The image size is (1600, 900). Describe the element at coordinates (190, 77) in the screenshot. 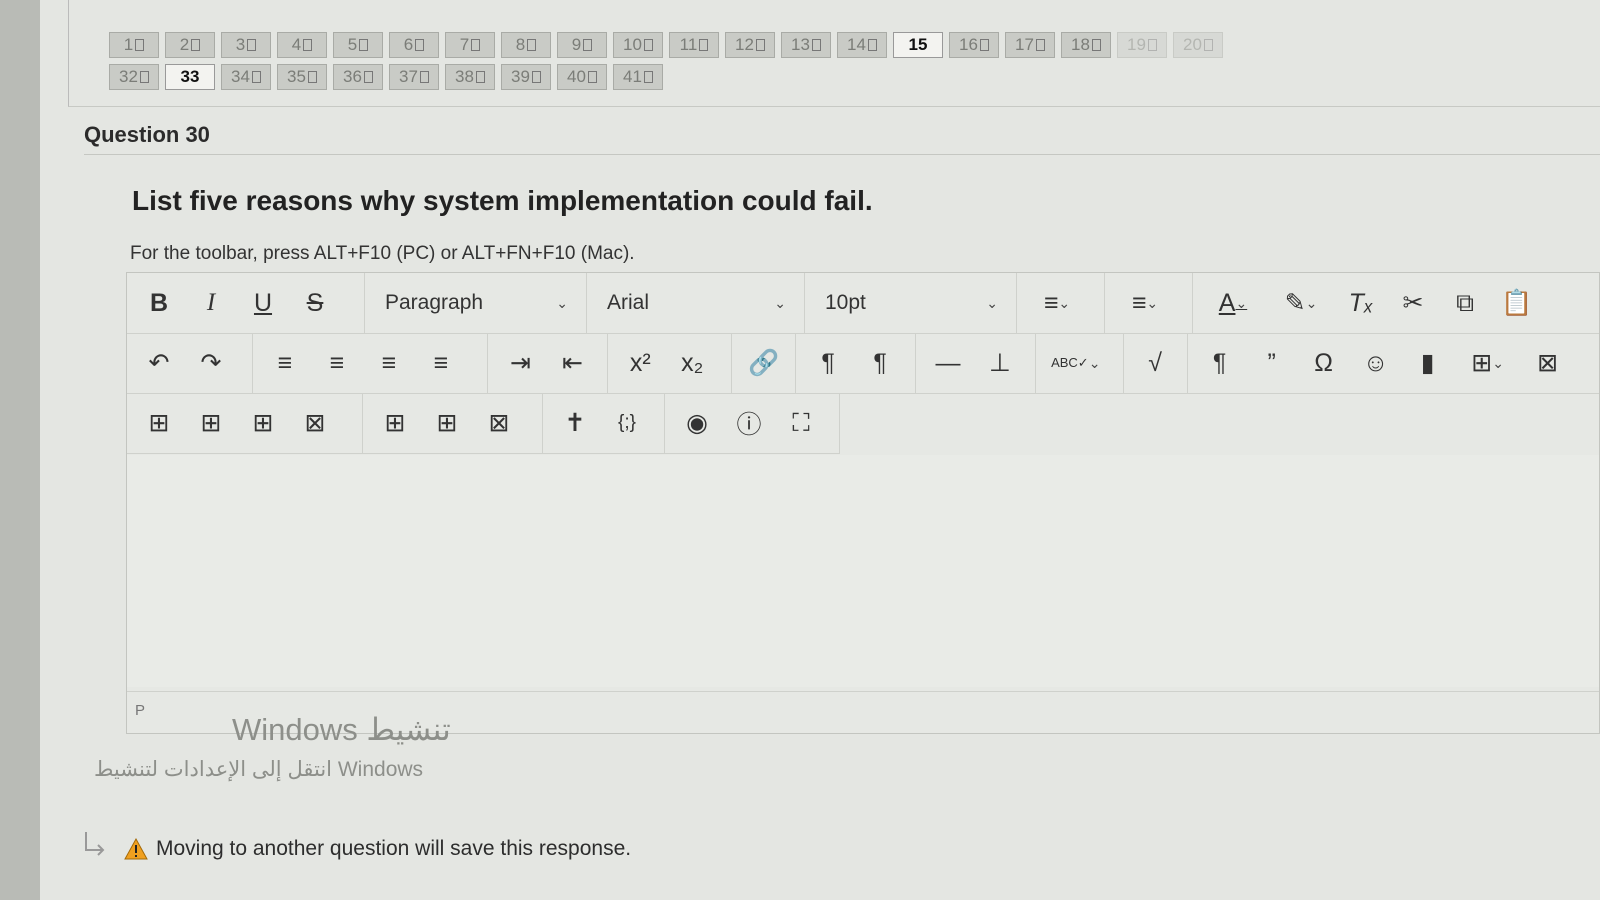

I see `question-nav-button: 33` at that location.